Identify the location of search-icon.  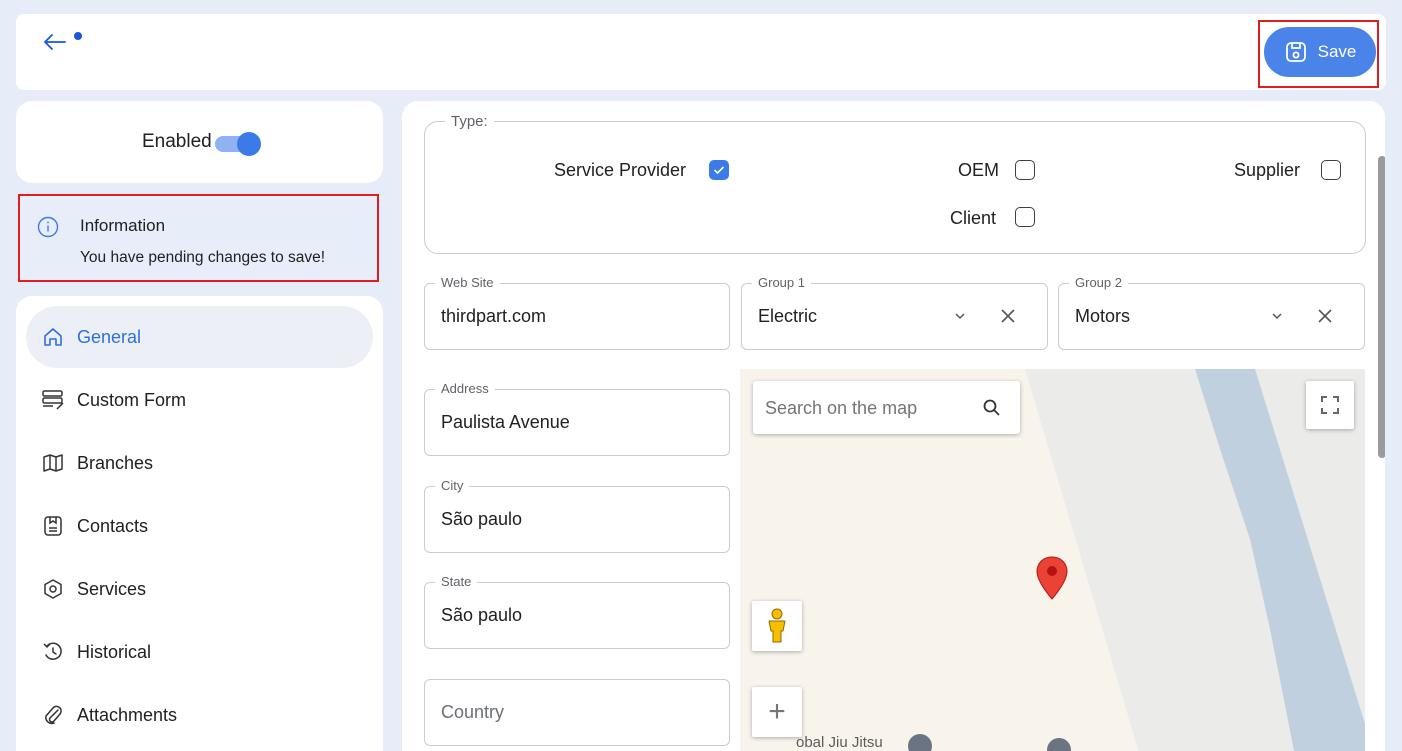
(992, 408).